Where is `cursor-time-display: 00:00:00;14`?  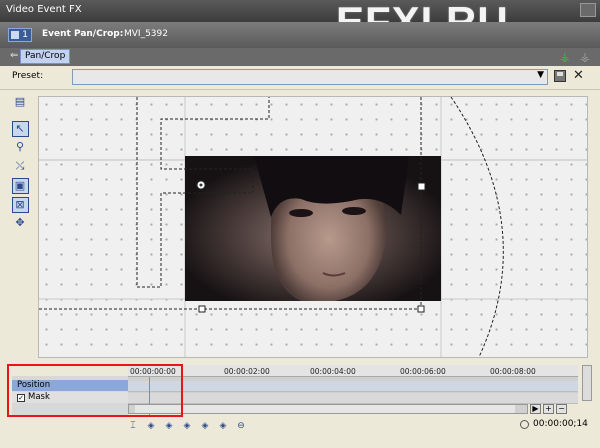 cursor-time-display: 00:00:00;14 is located at coordinates (554, 424).